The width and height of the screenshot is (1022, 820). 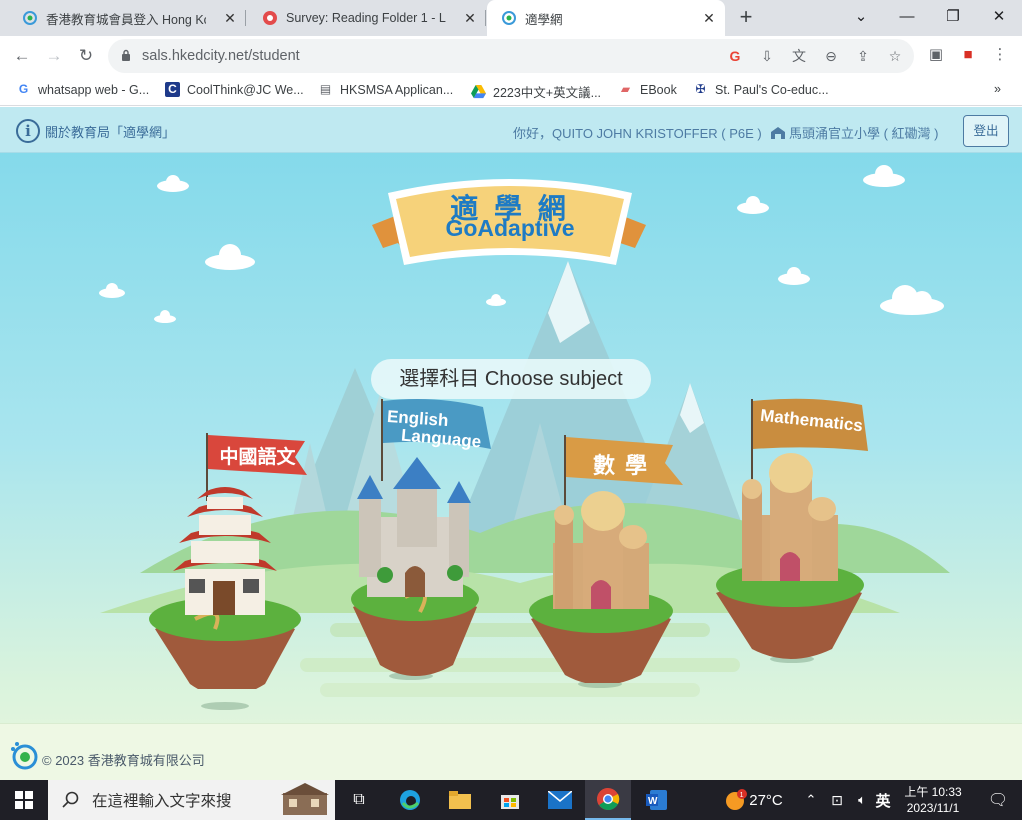 I want to click on about-link: i 關於教育局「適學網」, so click(x=95, y=131).